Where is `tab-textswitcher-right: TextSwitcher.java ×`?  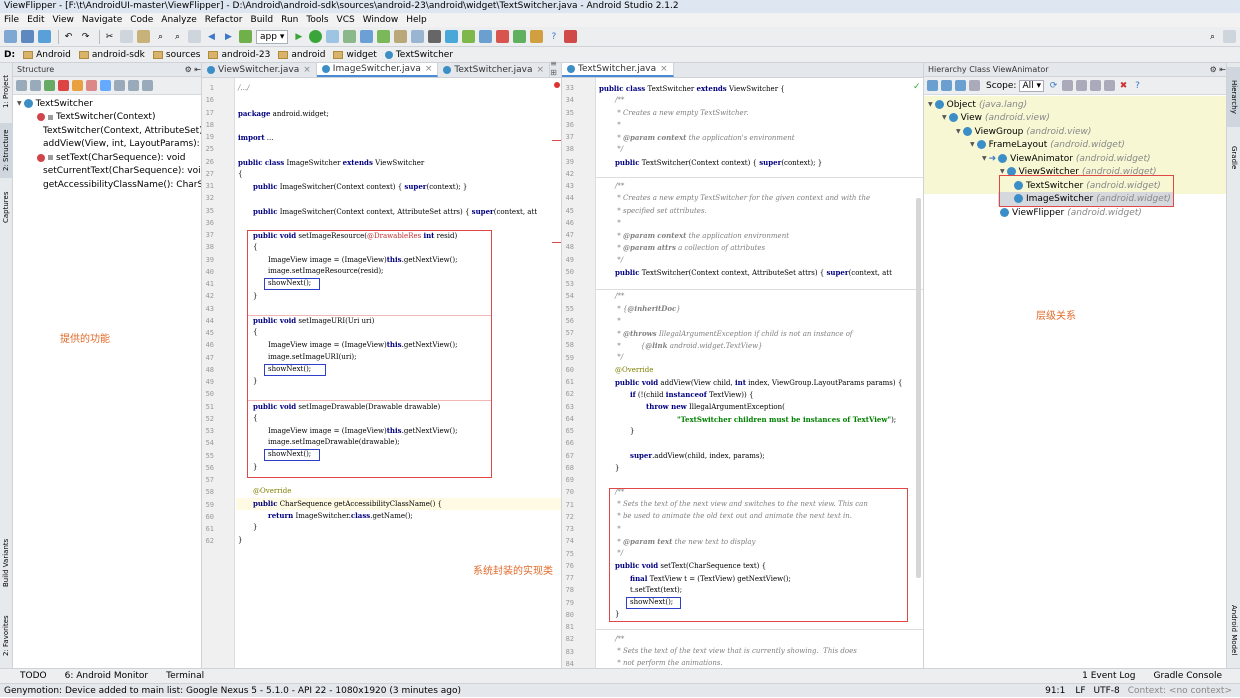
tab-textswitcher-right: TextSwitcher.java × is located at coordinates (618, 70).